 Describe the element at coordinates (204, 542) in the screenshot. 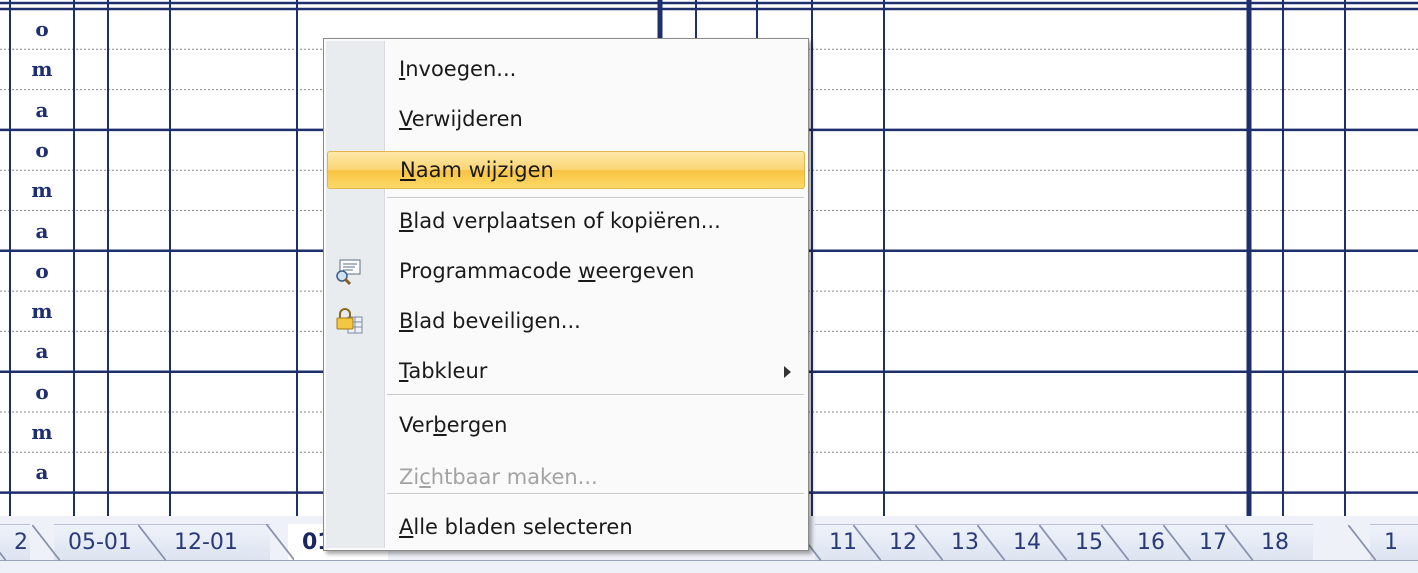

I see `sheet-tab: 12-01` at that location.